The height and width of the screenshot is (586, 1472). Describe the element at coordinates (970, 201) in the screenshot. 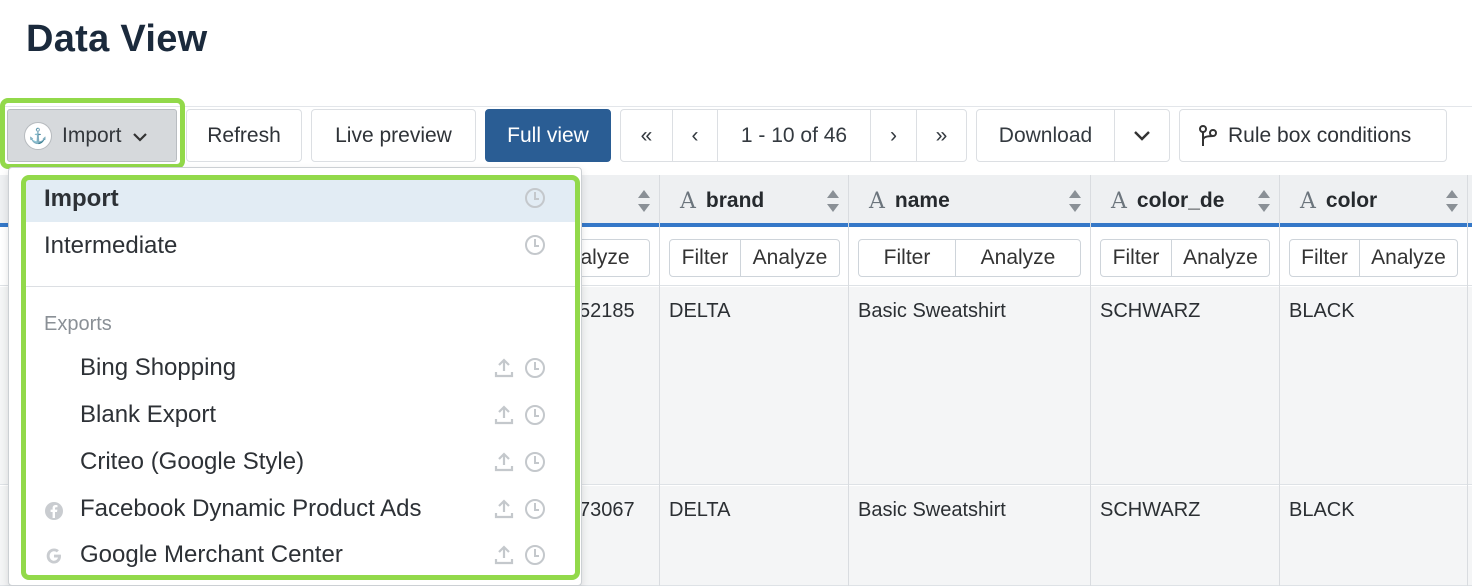

I see `column-header-name: A name` at that location.